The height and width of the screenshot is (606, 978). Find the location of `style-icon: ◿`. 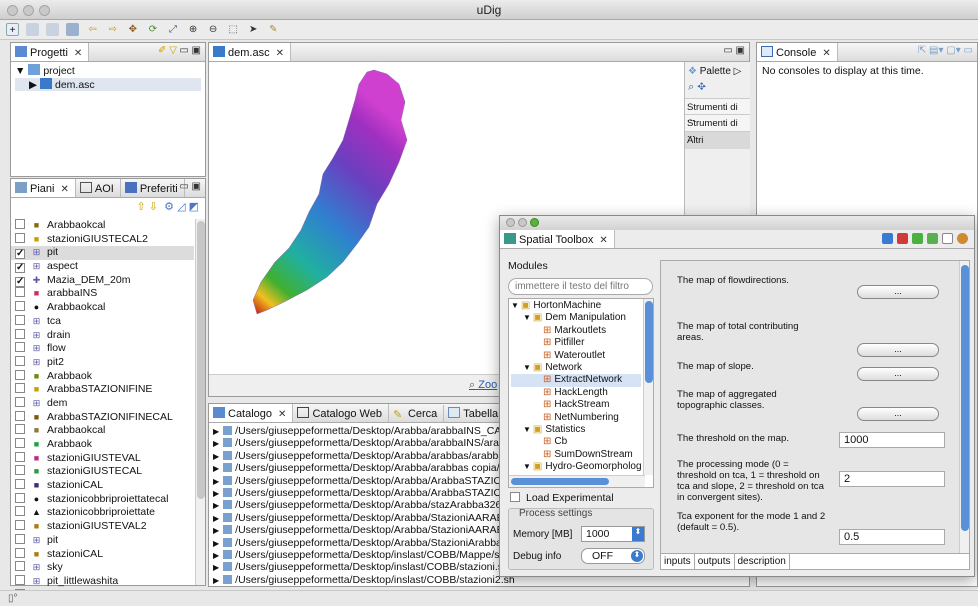

style-icon: ◿ is located at coordinates (181, 207).